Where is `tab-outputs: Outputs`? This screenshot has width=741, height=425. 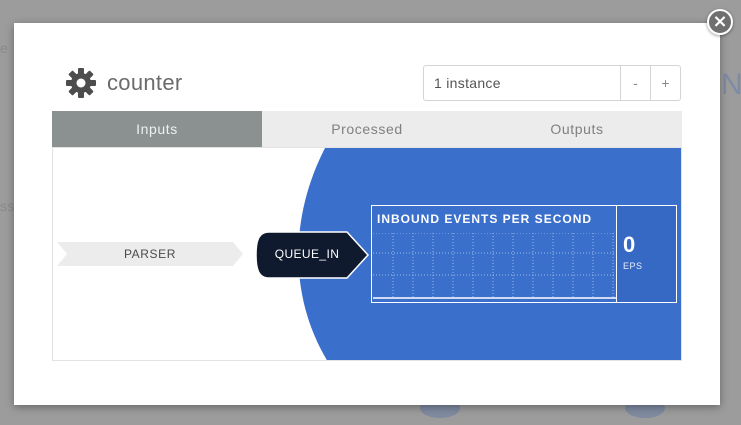 tab-outputs: Outputs is located at coordinates (577, 129).